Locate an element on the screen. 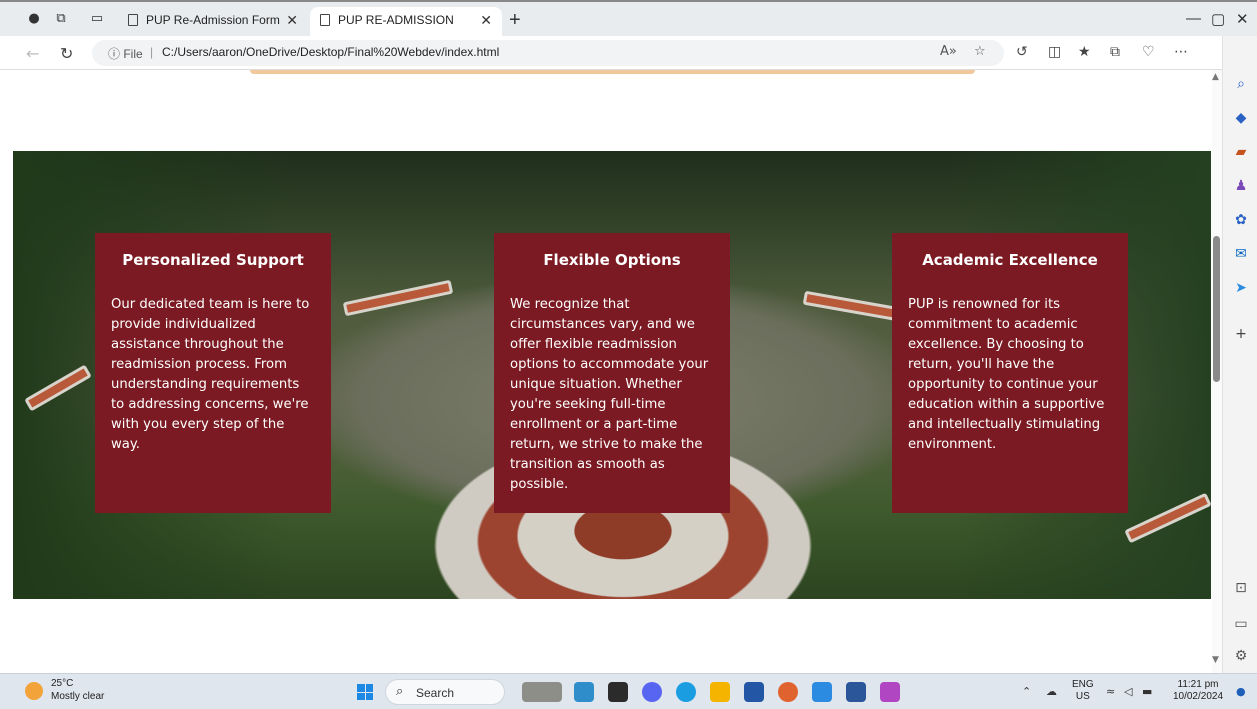 The width and height of the screenshot is (1257, 709). refresh-icon: ↻ is located at coordinates (66, 53).